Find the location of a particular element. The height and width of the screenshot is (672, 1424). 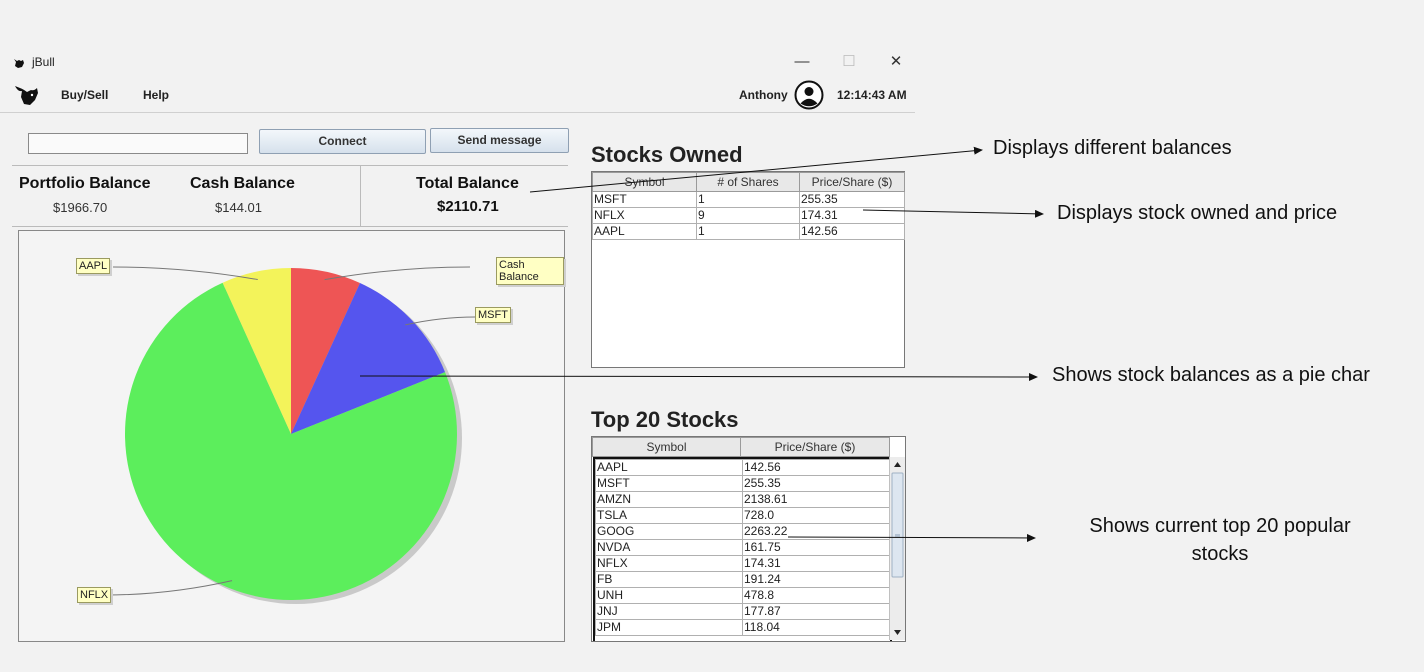

annotation-top-line-1: Shows current top 20 popular is located at coordinates (1220, 526).